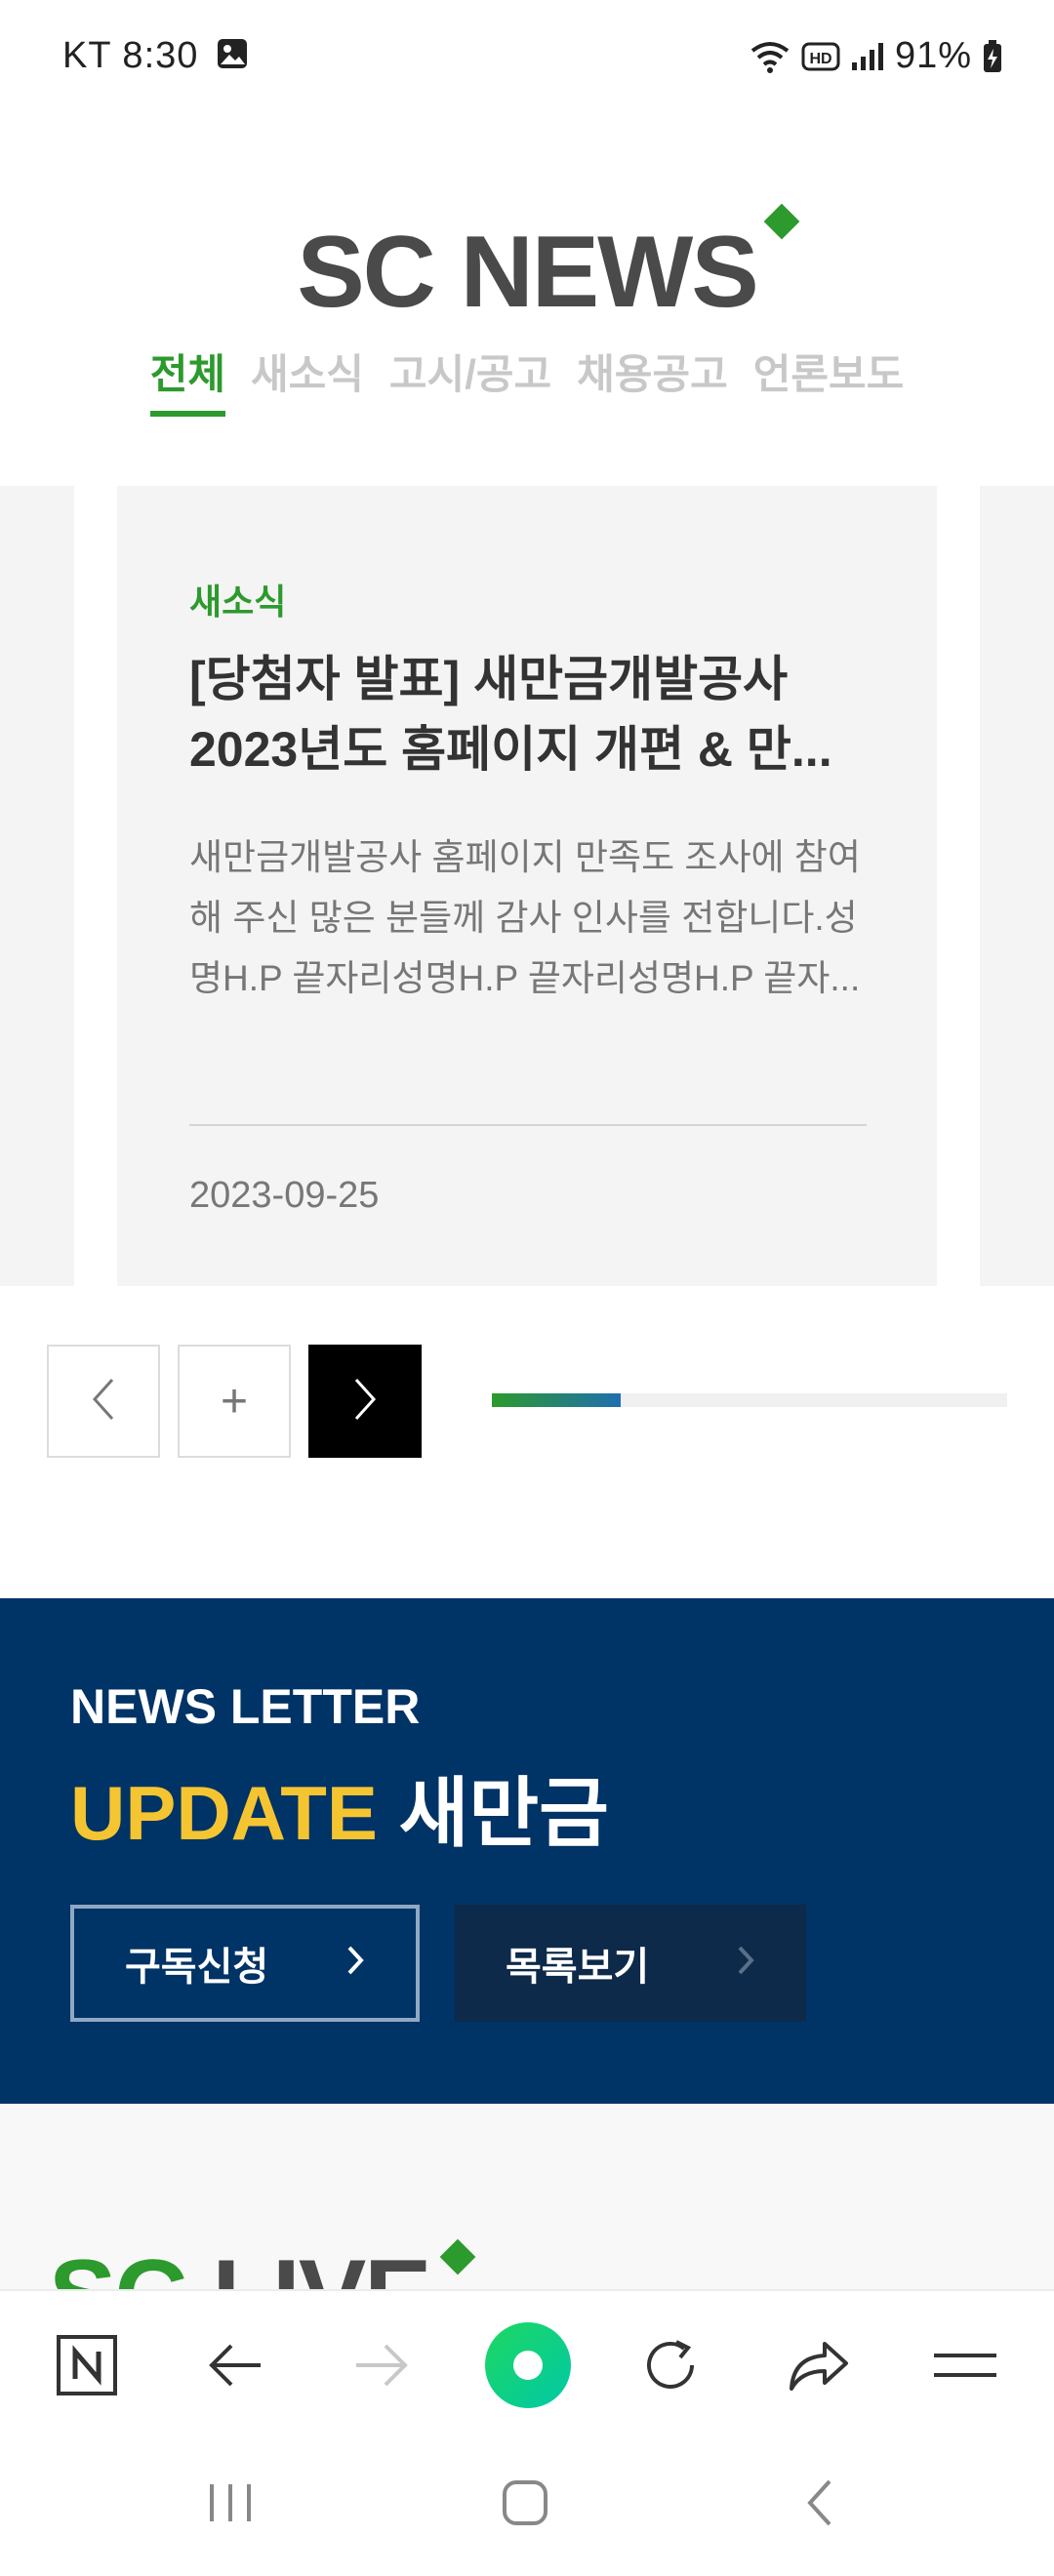 The width and height of the screenshot is (1054, 2576). What do you see at coordinates (470, 379) in the screenshot?
I see `tab-notice: 고시/공고` at bounding box center [470, 379].